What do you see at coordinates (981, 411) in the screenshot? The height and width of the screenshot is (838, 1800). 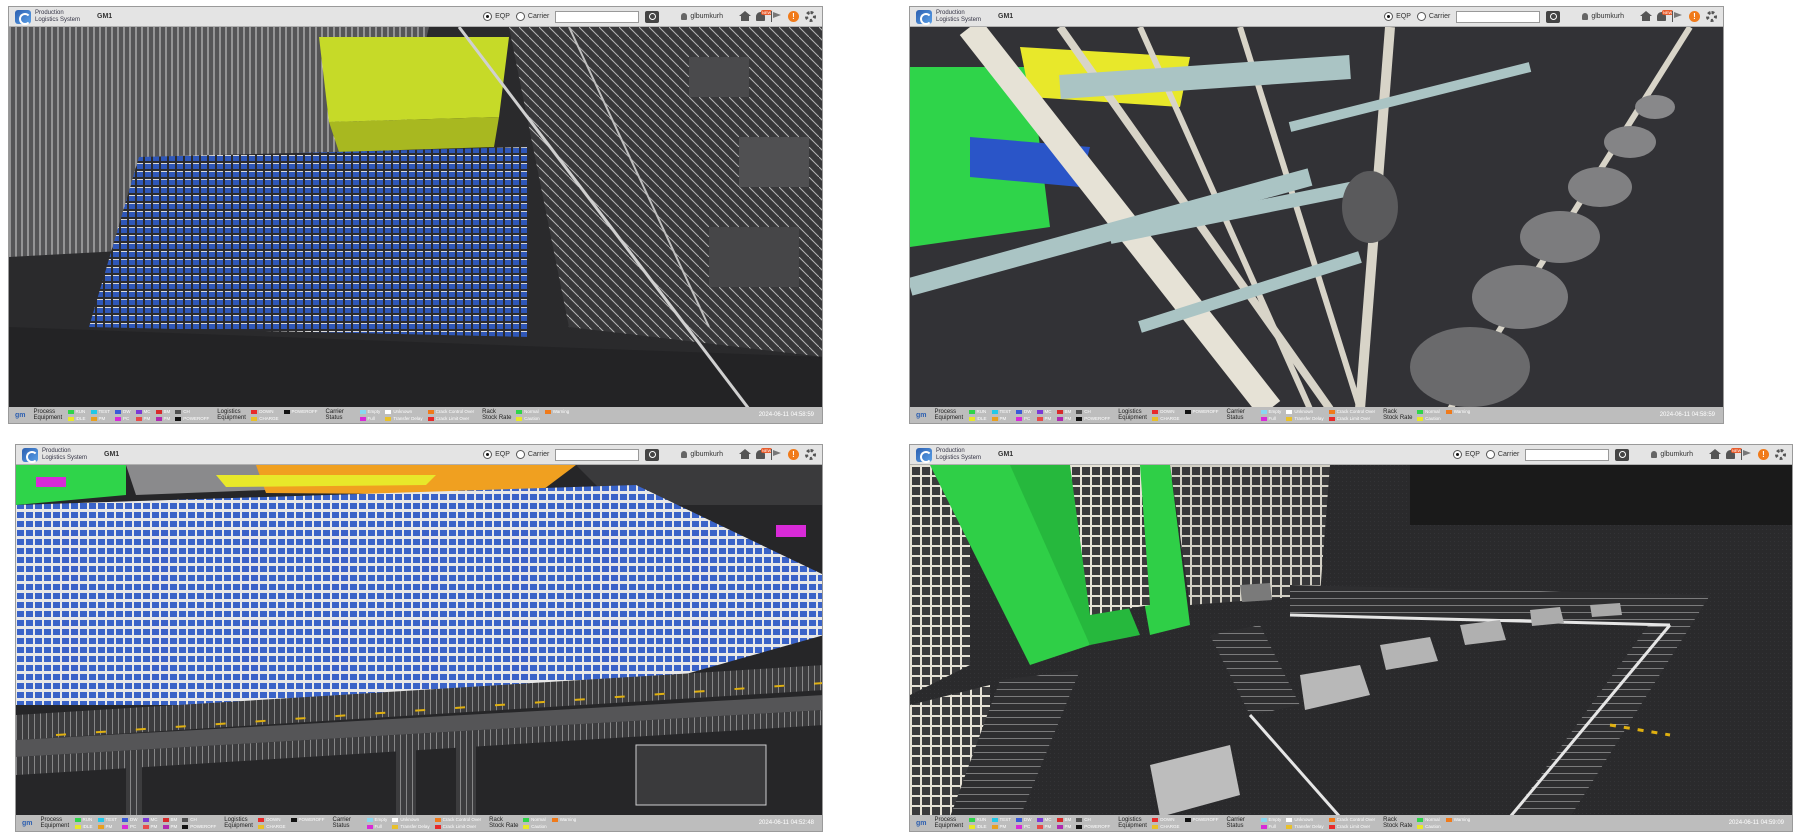 I see `legend-label: RUN` at bounding box center [981, 411].